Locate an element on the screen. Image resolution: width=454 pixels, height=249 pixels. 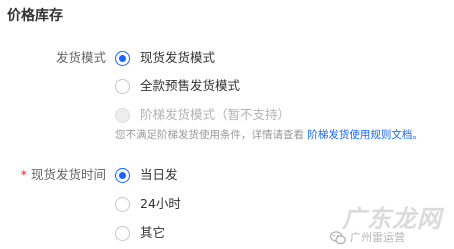
radio-same-day: 当日发 is located at coordinates (146, 175).